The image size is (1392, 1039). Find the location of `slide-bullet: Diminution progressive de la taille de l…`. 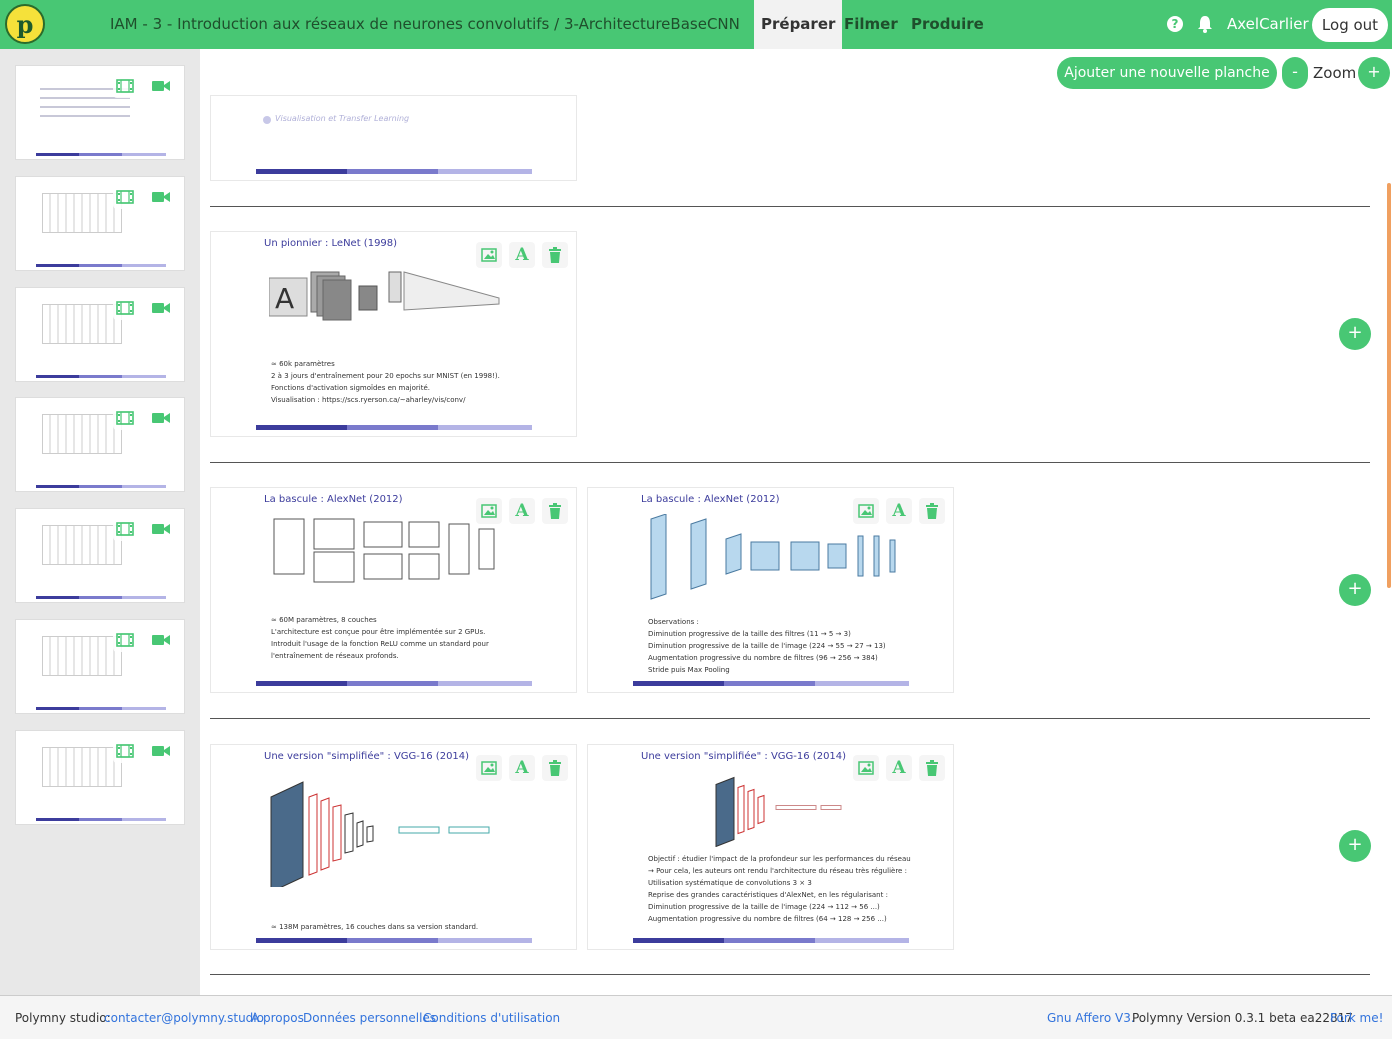

slide-bullet: Diminution progressive de la taille de l… is located at coordinates (764, 907).